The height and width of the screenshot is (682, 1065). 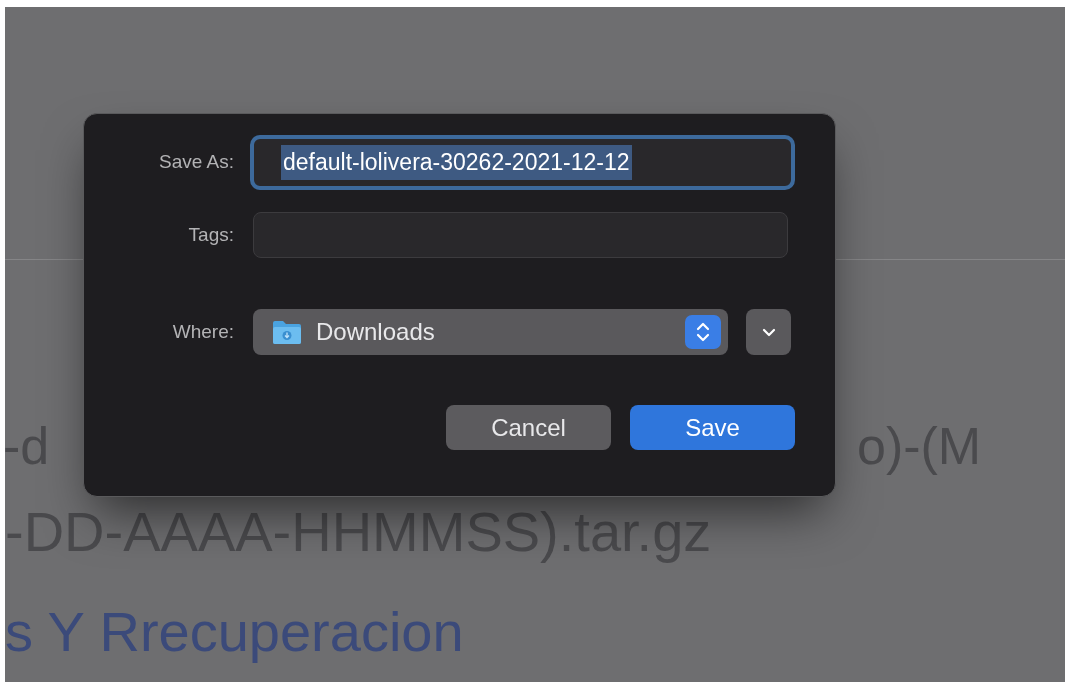 What do you see at coordinates (196, 162) in the screenshot?
I see `save-as-label: Save As:` at bounding box center [196, 162].